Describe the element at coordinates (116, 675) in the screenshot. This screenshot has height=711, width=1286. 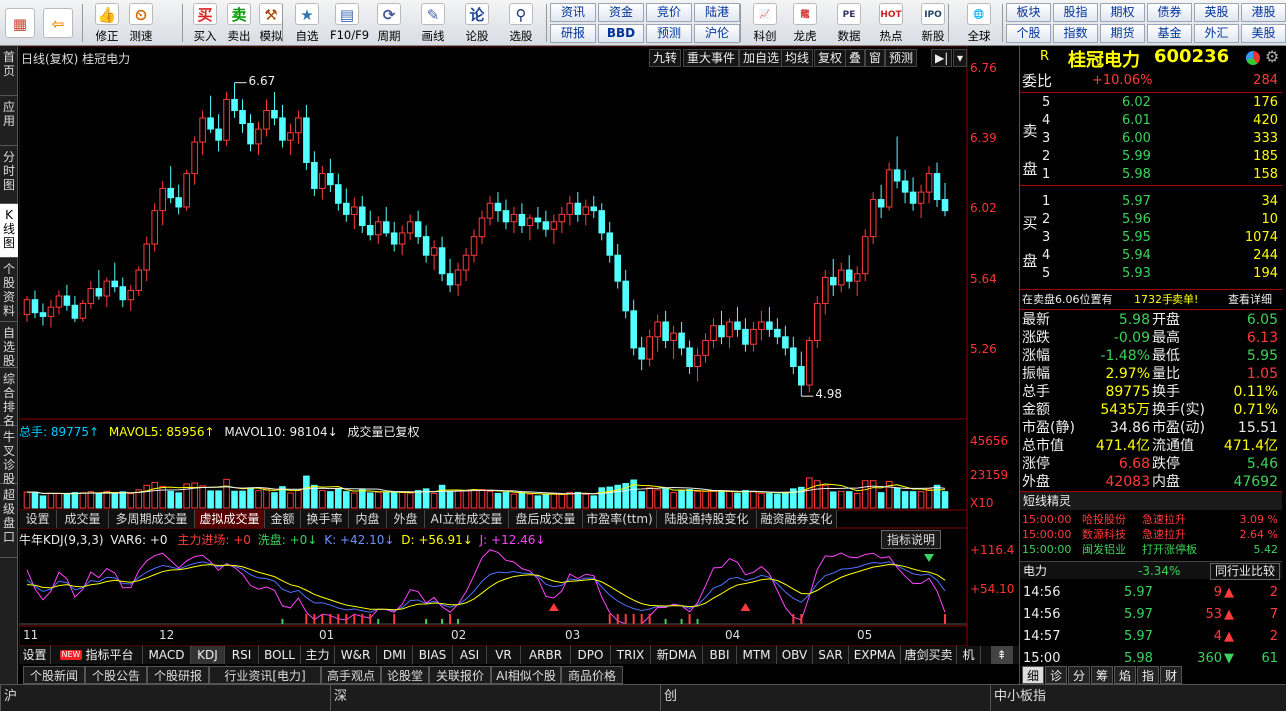
I see `news-tab-1: 个股公告` at that location.